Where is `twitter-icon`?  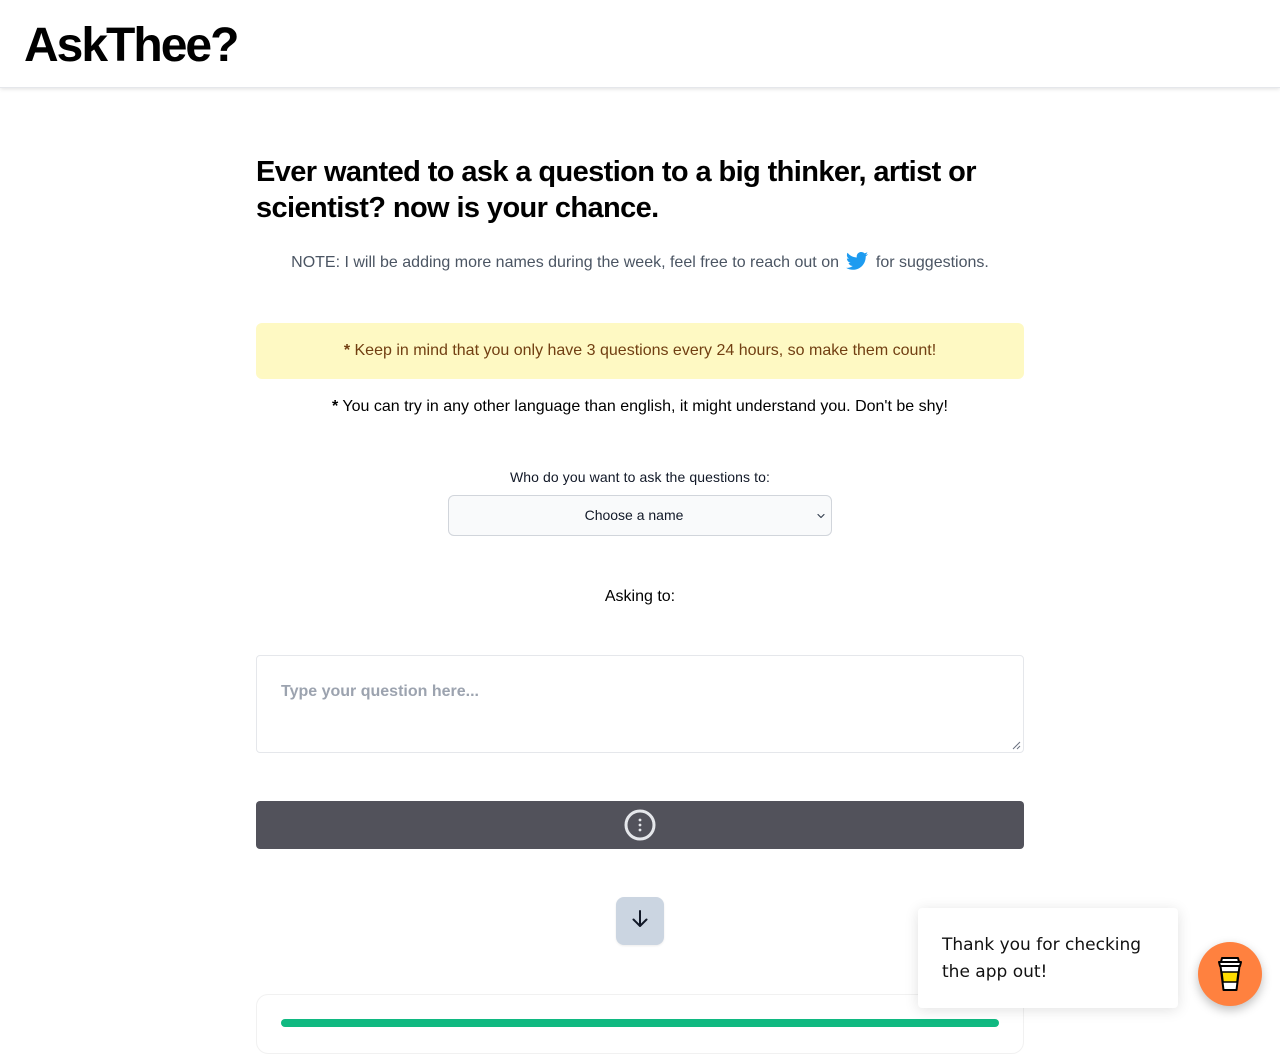
twitter-icon is located at coordinates (857, 261).